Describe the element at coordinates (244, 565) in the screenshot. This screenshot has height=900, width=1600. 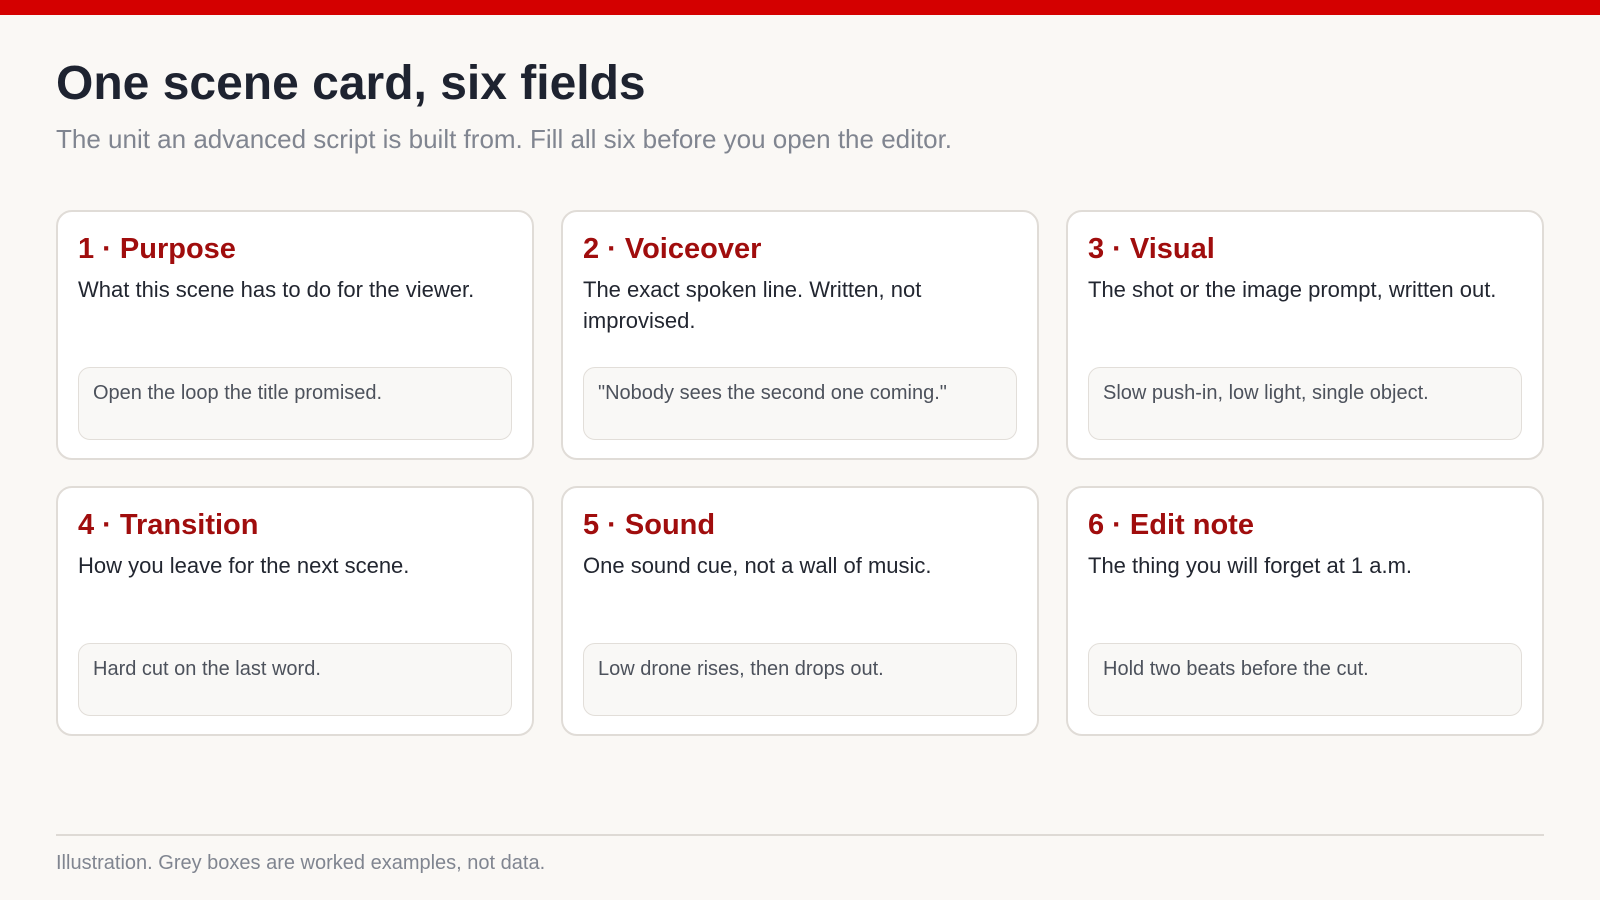
I see `field-description: How you leave for the next scene.` at that location.